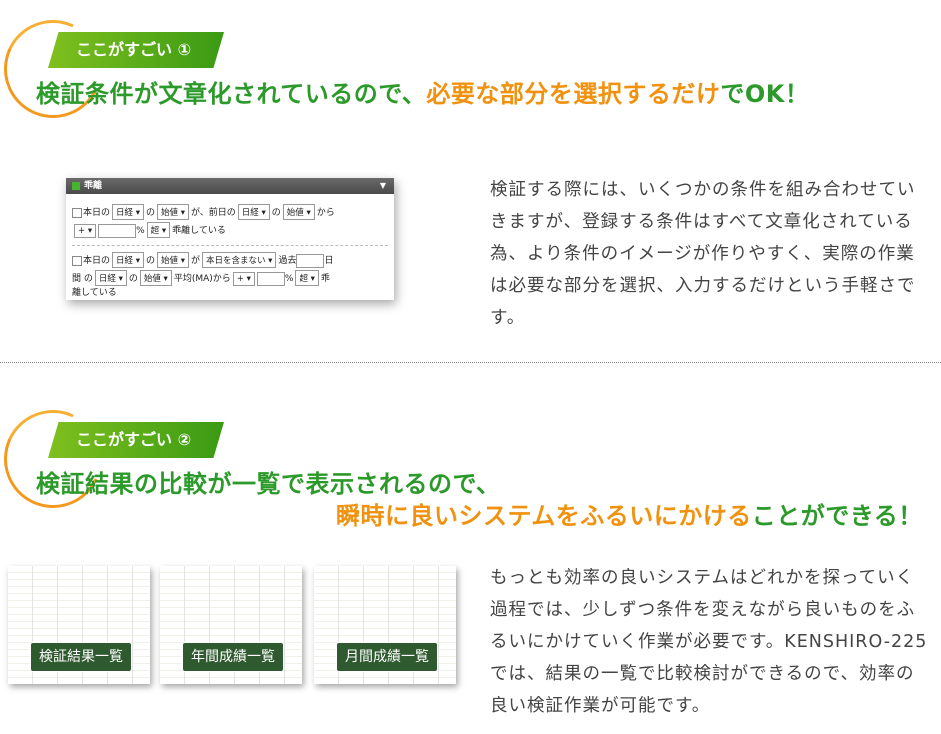  Describe the element at coordinates (287, 261) in the screenshot. I see `form-text: 過去` at that location.